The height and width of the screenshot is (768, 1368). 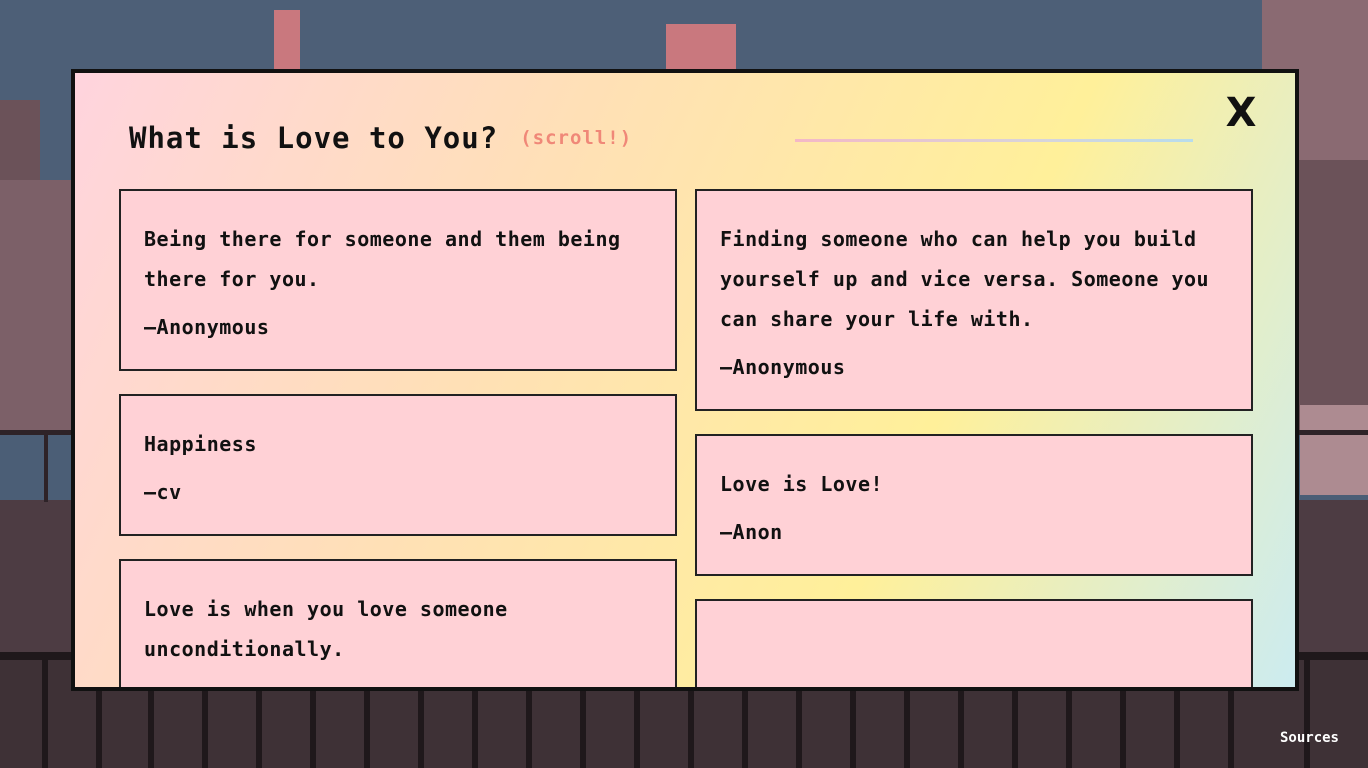 I want to click on response-card: Love is Love! —Anon, so click(x=974, y=505).